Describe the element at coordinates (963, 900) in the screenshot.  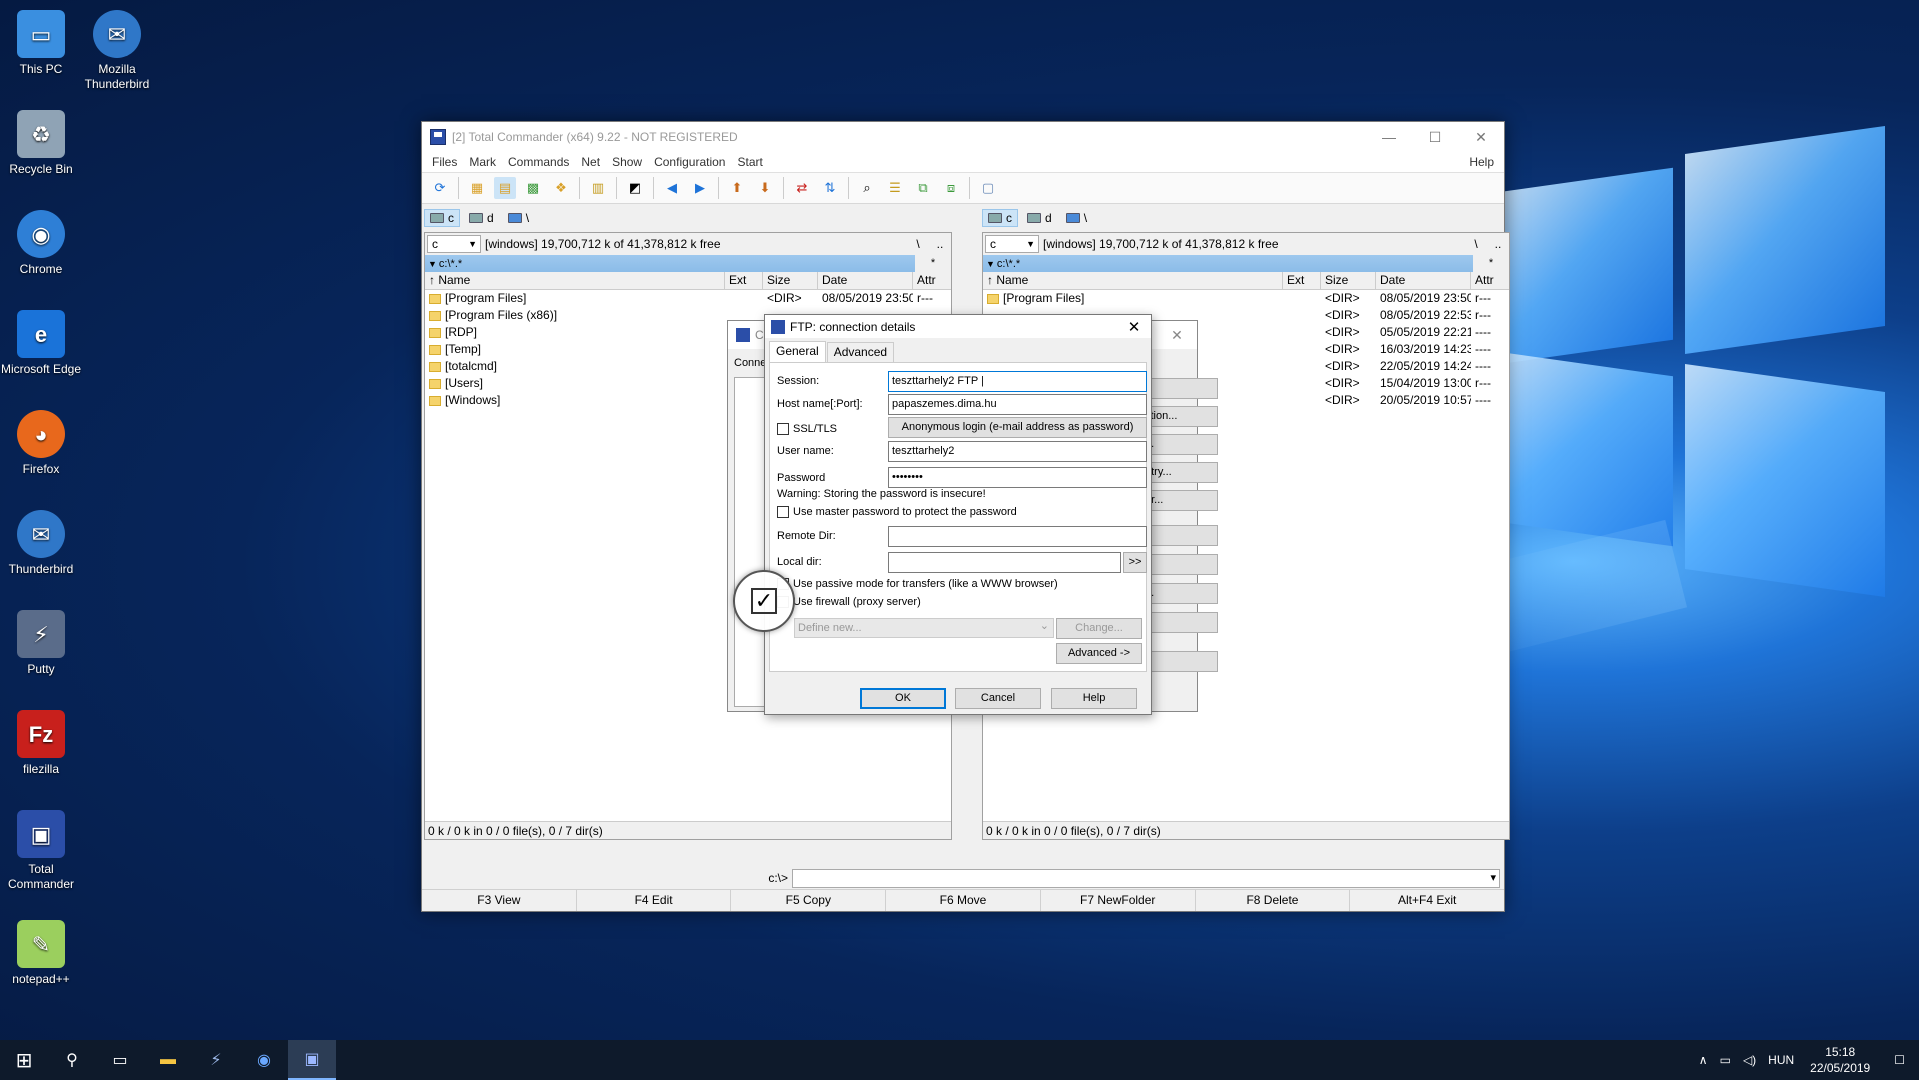
I see `f6-move-button: F6 Move` at that location.